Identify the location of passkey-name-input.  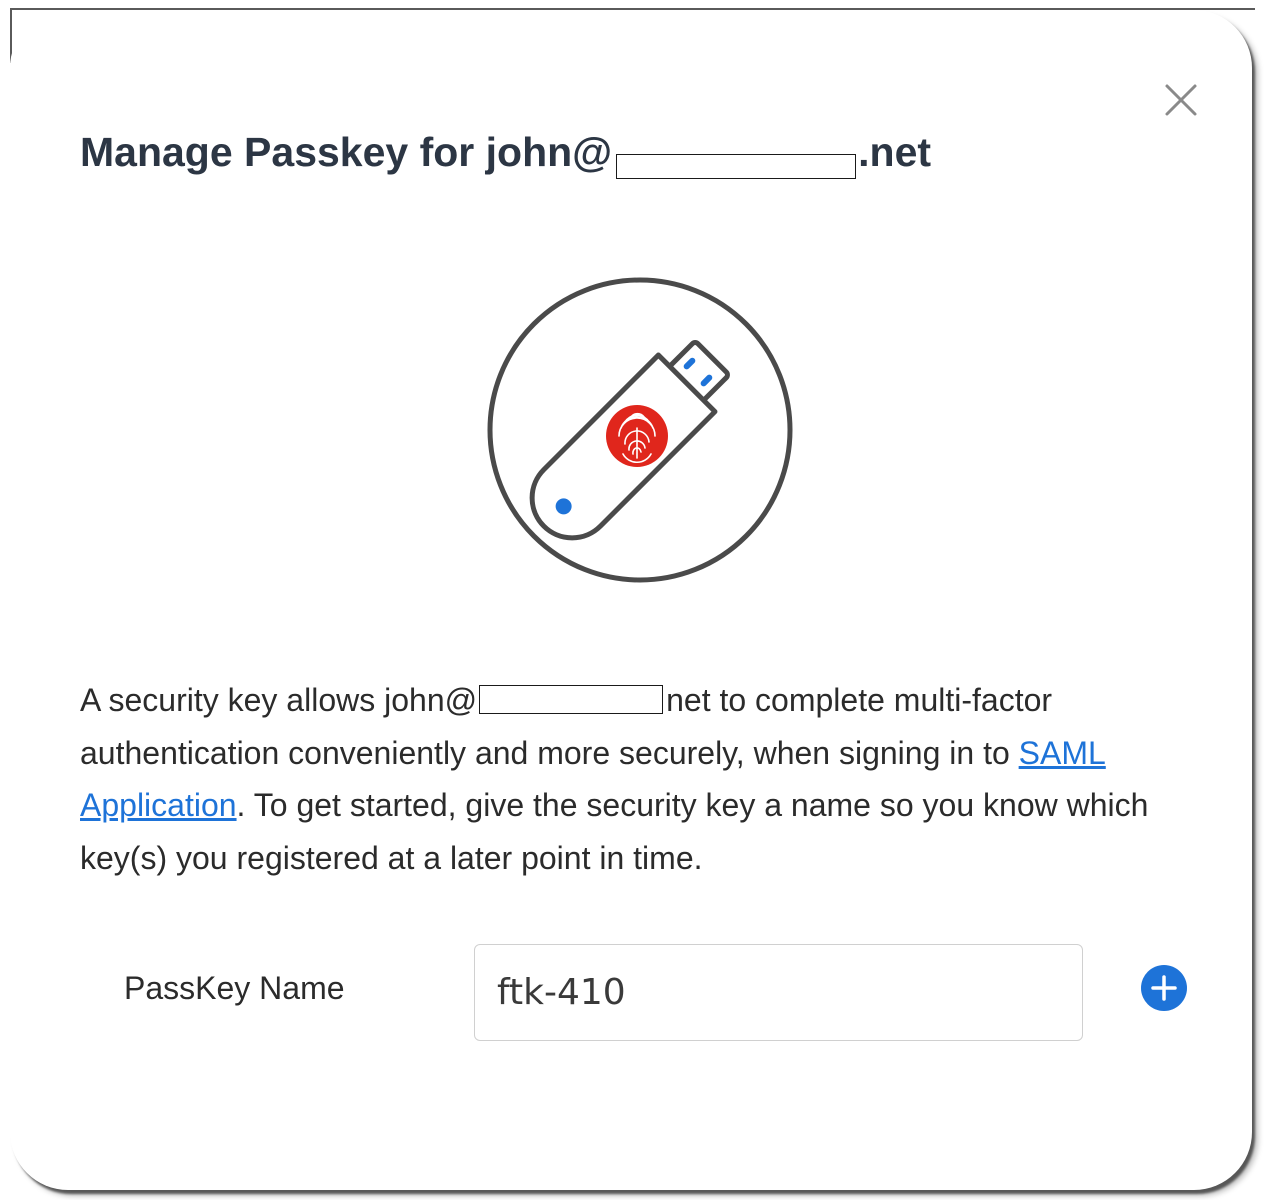
(778, 992).